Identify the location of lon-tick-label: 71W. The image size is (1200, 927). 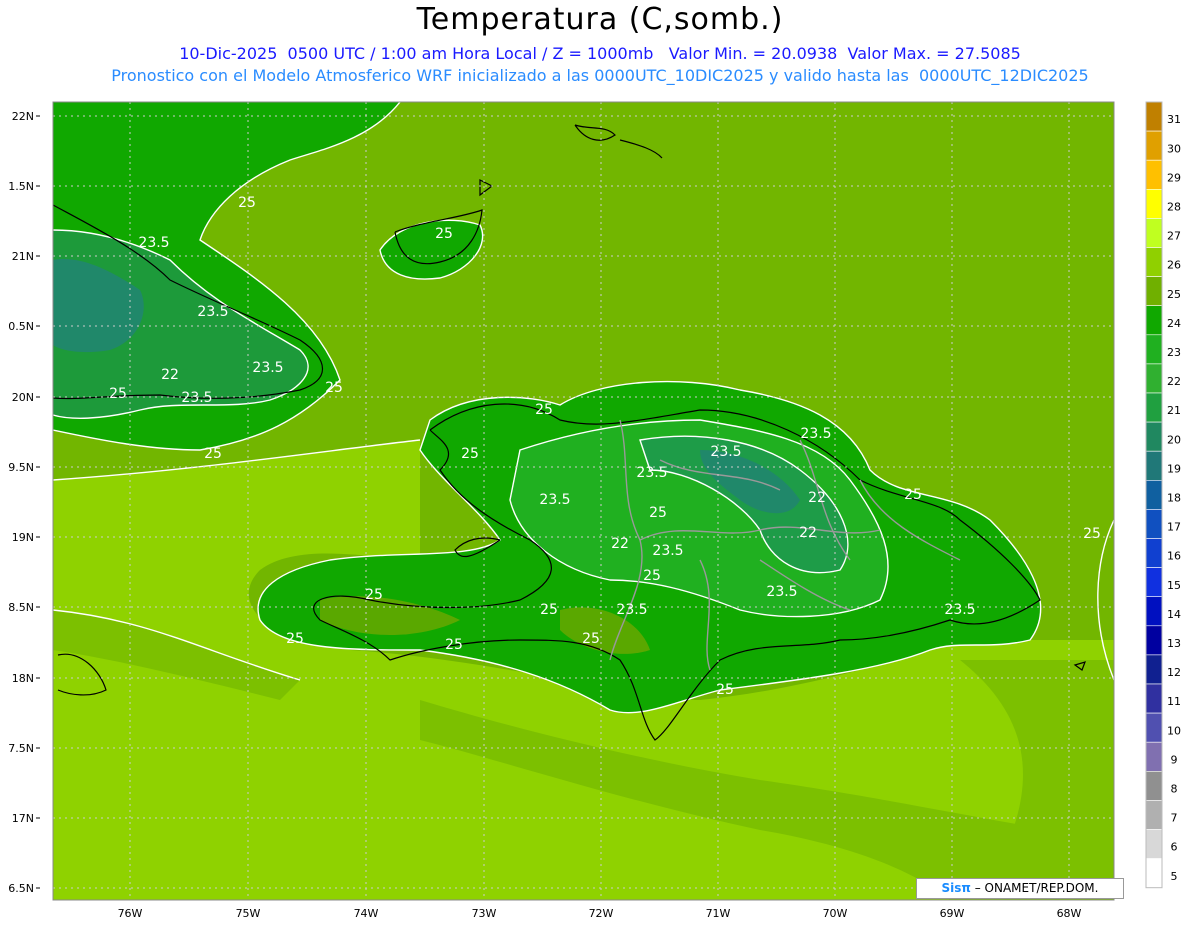
(718, 913).